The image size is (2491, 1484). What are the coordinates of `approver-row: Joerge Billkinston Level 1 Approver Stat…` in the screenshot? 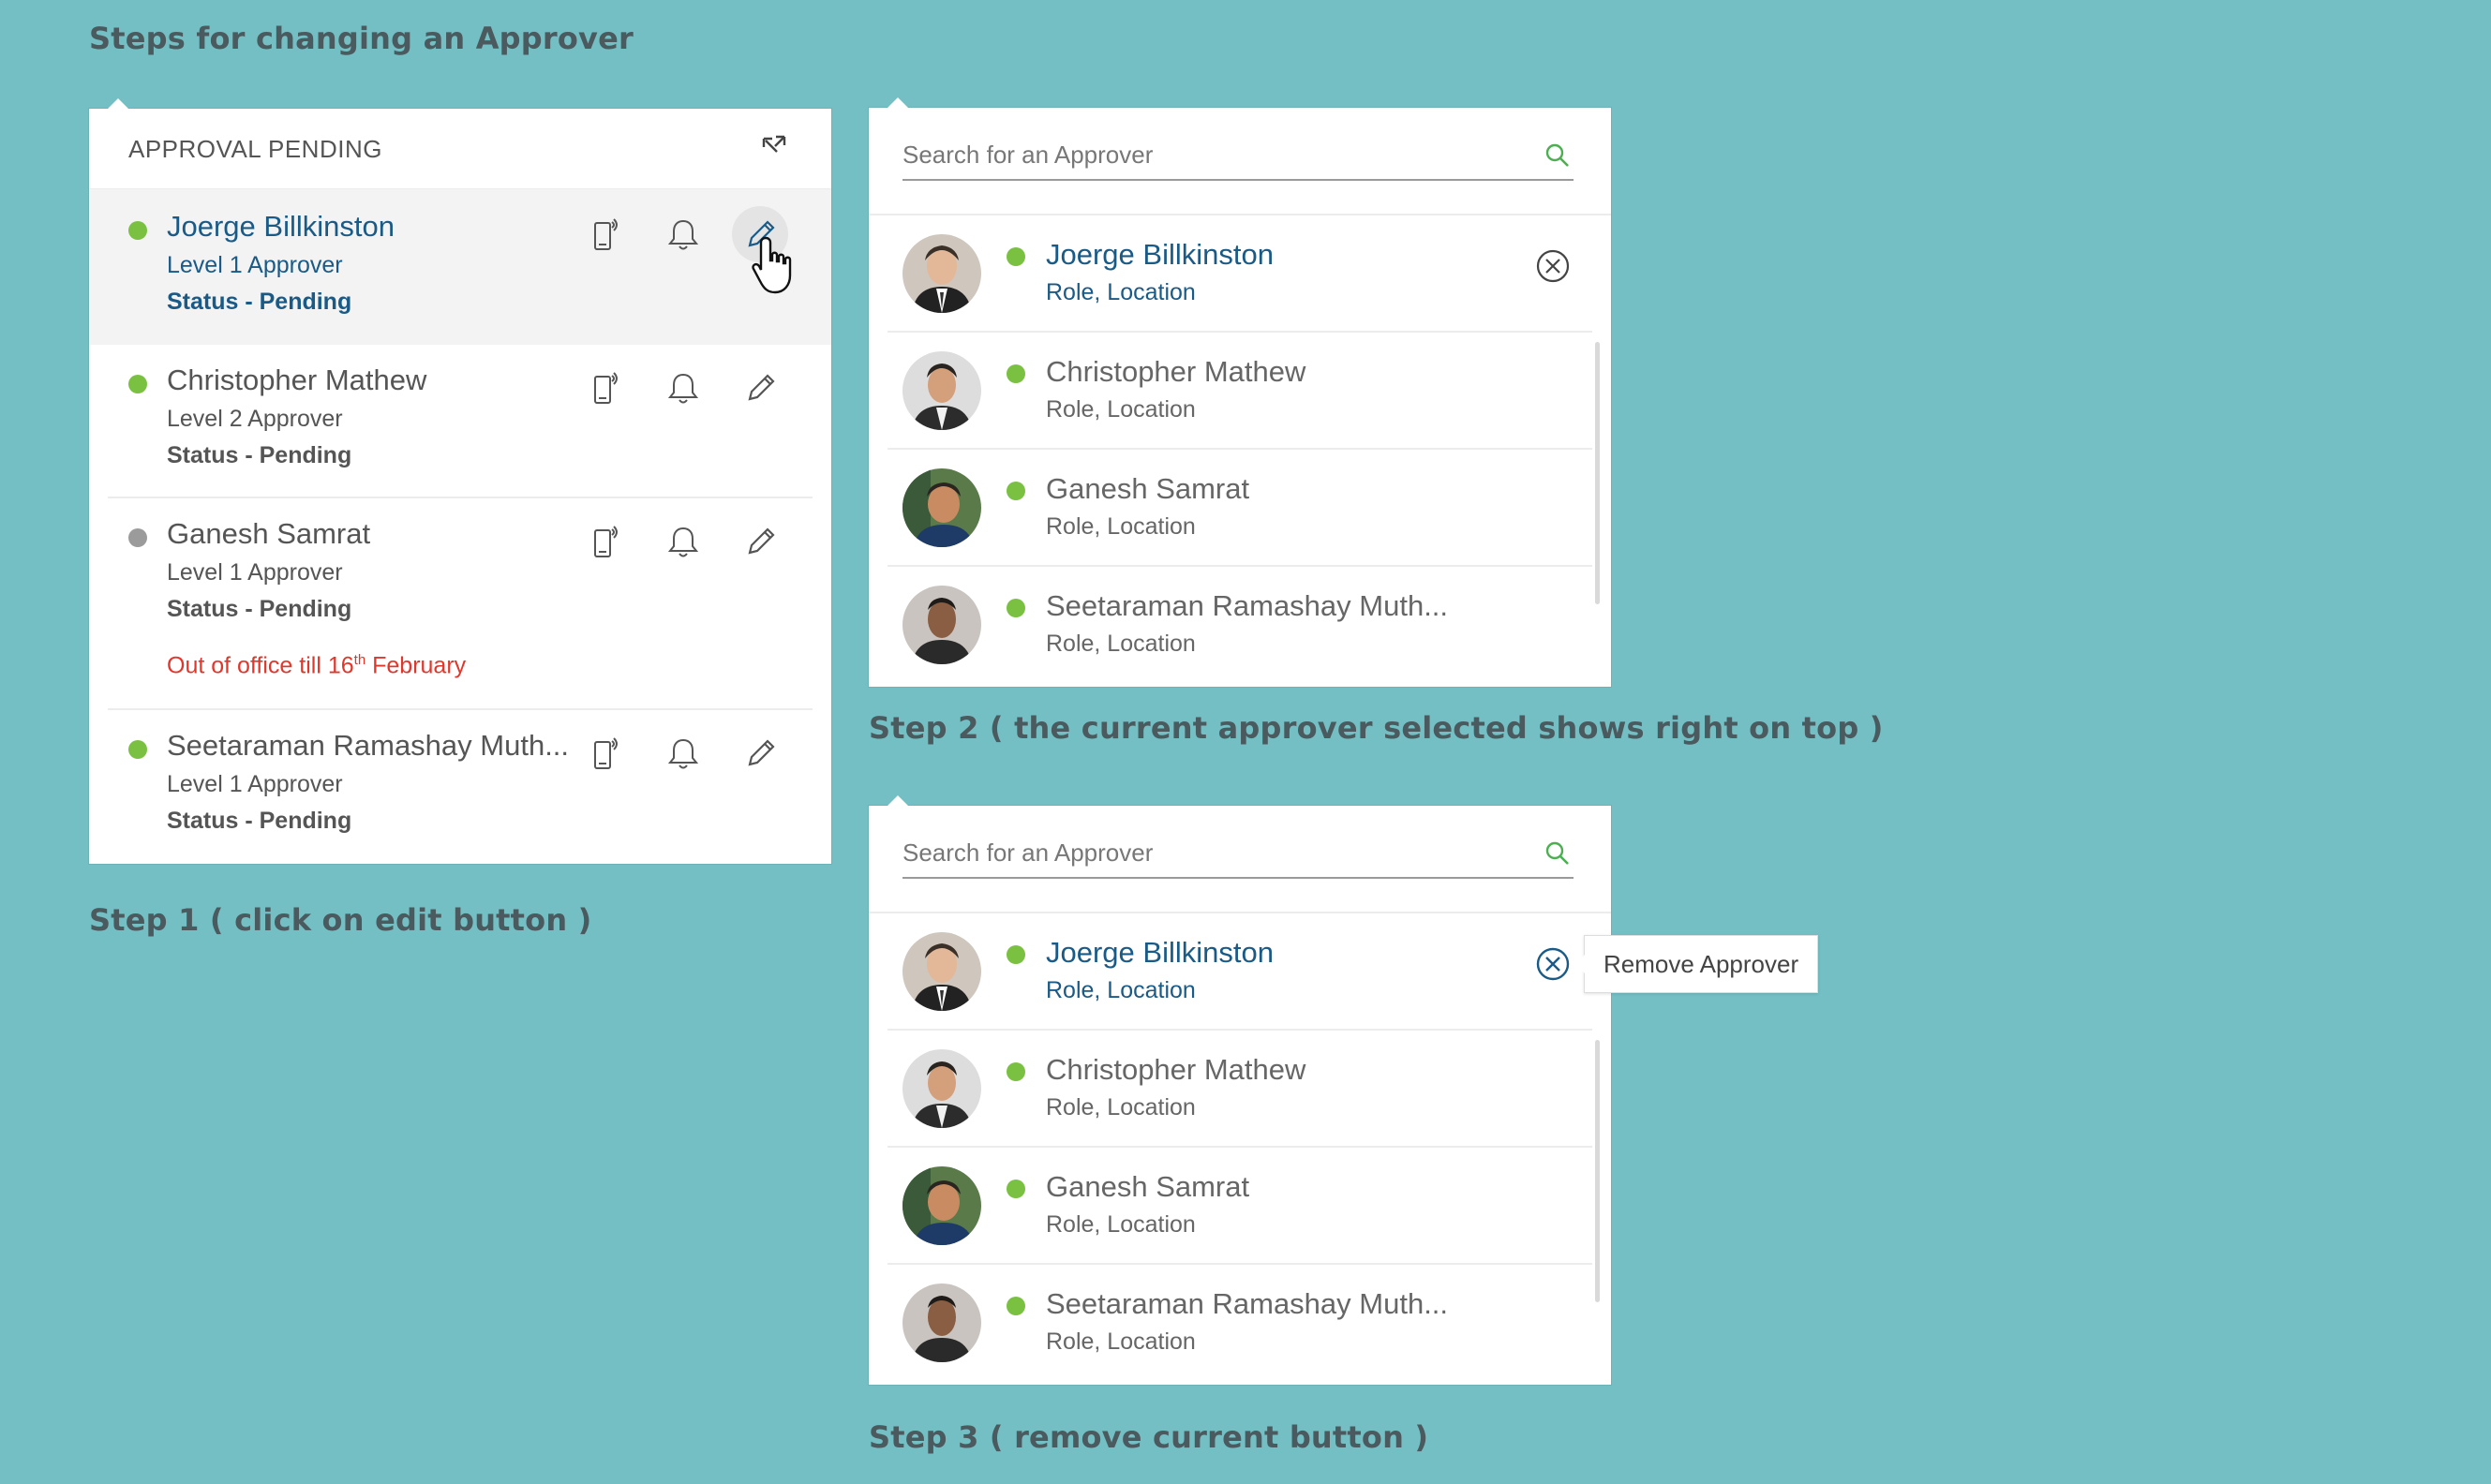 It's located at (460, 267).